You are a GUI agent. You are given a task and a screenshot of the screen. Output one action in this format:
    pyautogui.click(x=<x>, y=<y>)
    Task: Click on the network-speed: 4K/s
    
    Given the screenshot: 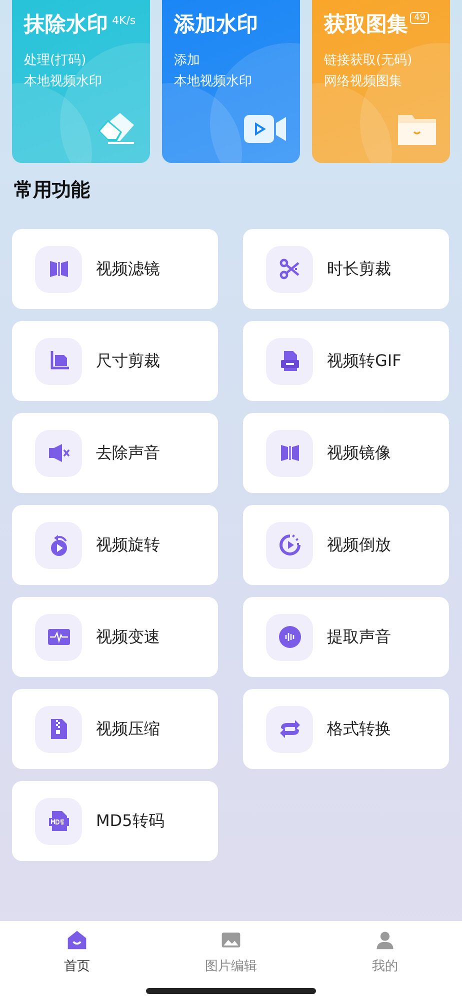 What is the action you would take?
    pyautogui.click(x=124, y=20)
    